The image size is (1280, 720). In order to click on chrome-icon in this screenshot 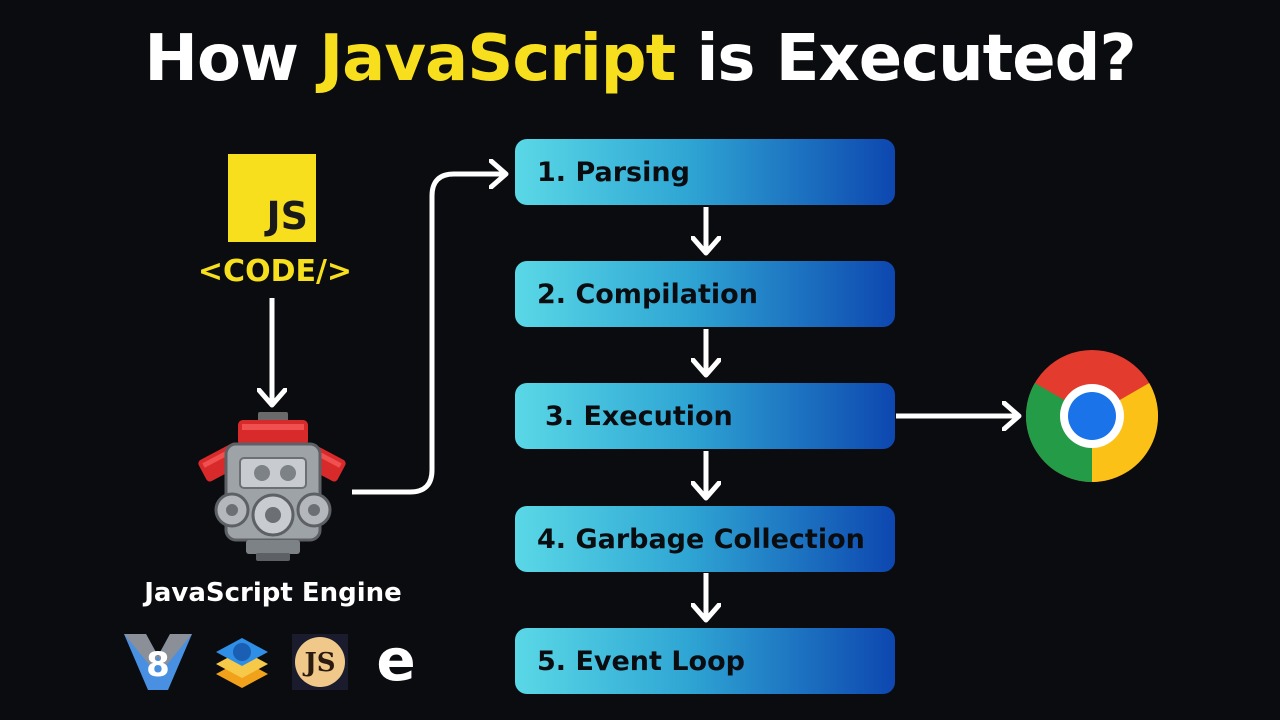, I will do `click(1092, 416)`.